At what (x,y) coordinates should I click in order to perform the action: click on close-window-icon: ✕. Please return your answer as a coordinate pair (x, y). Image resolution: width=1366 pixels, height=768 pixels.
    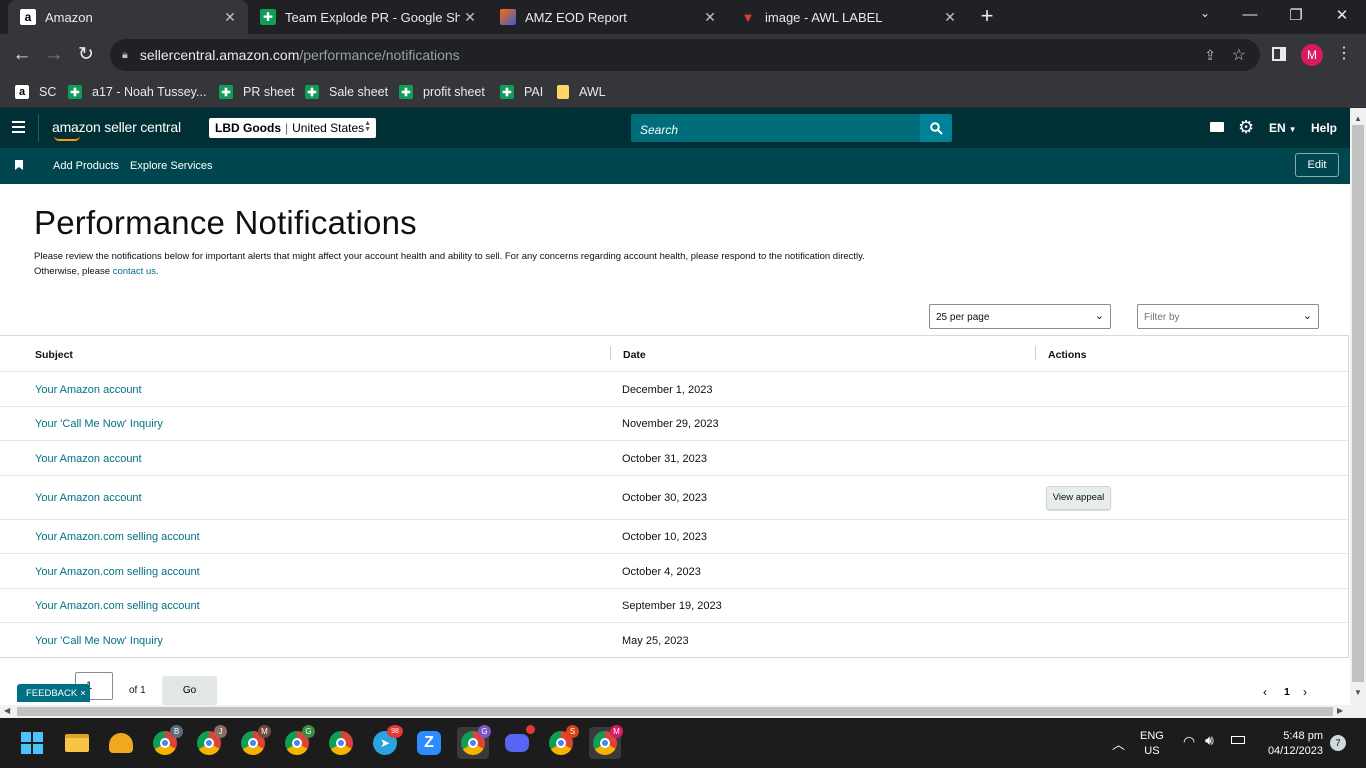
    Looking at the image, I should click on (1342, 15).